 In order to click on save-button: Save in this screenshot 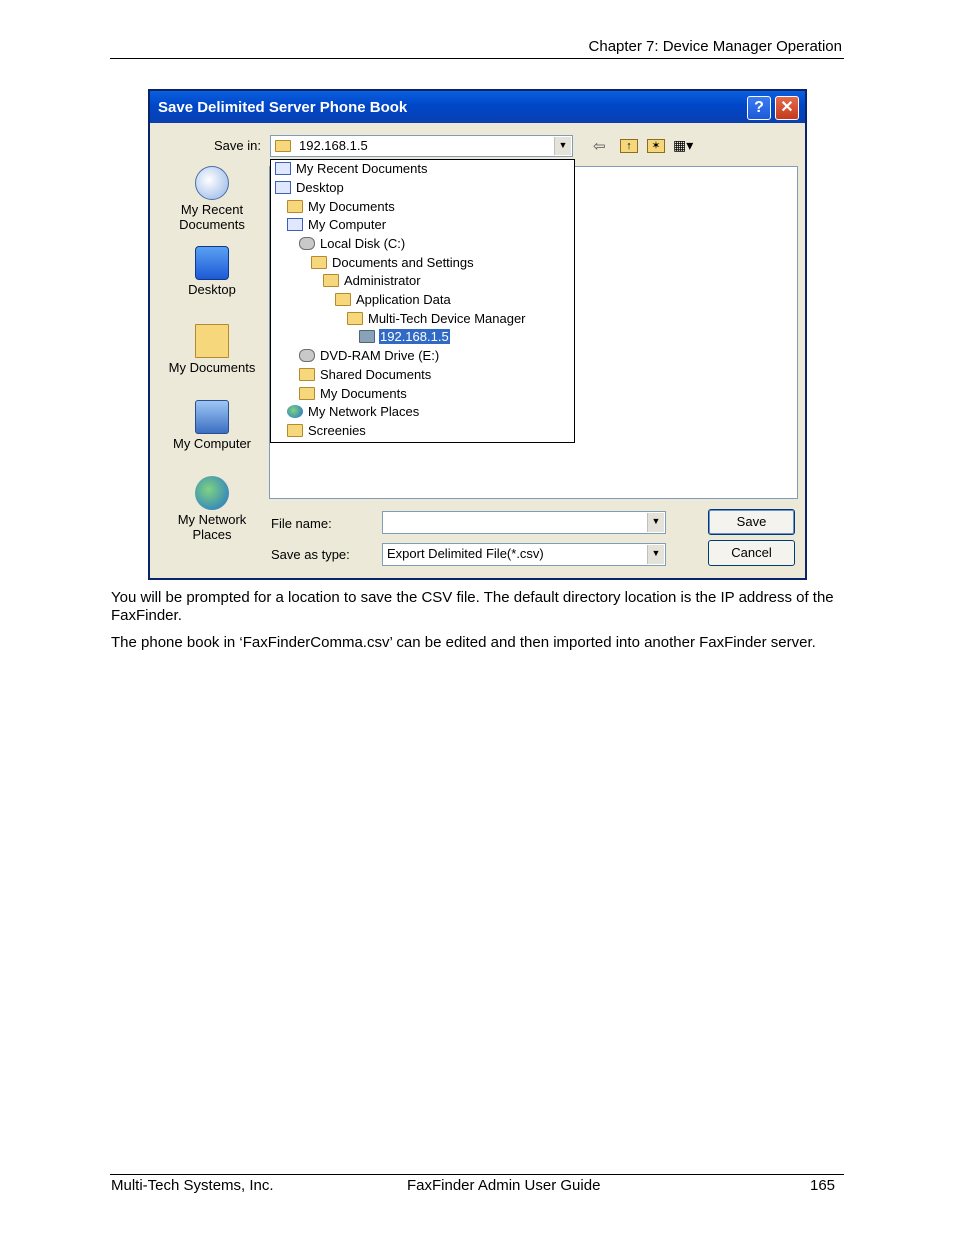, I will do `click(751, 522)`.